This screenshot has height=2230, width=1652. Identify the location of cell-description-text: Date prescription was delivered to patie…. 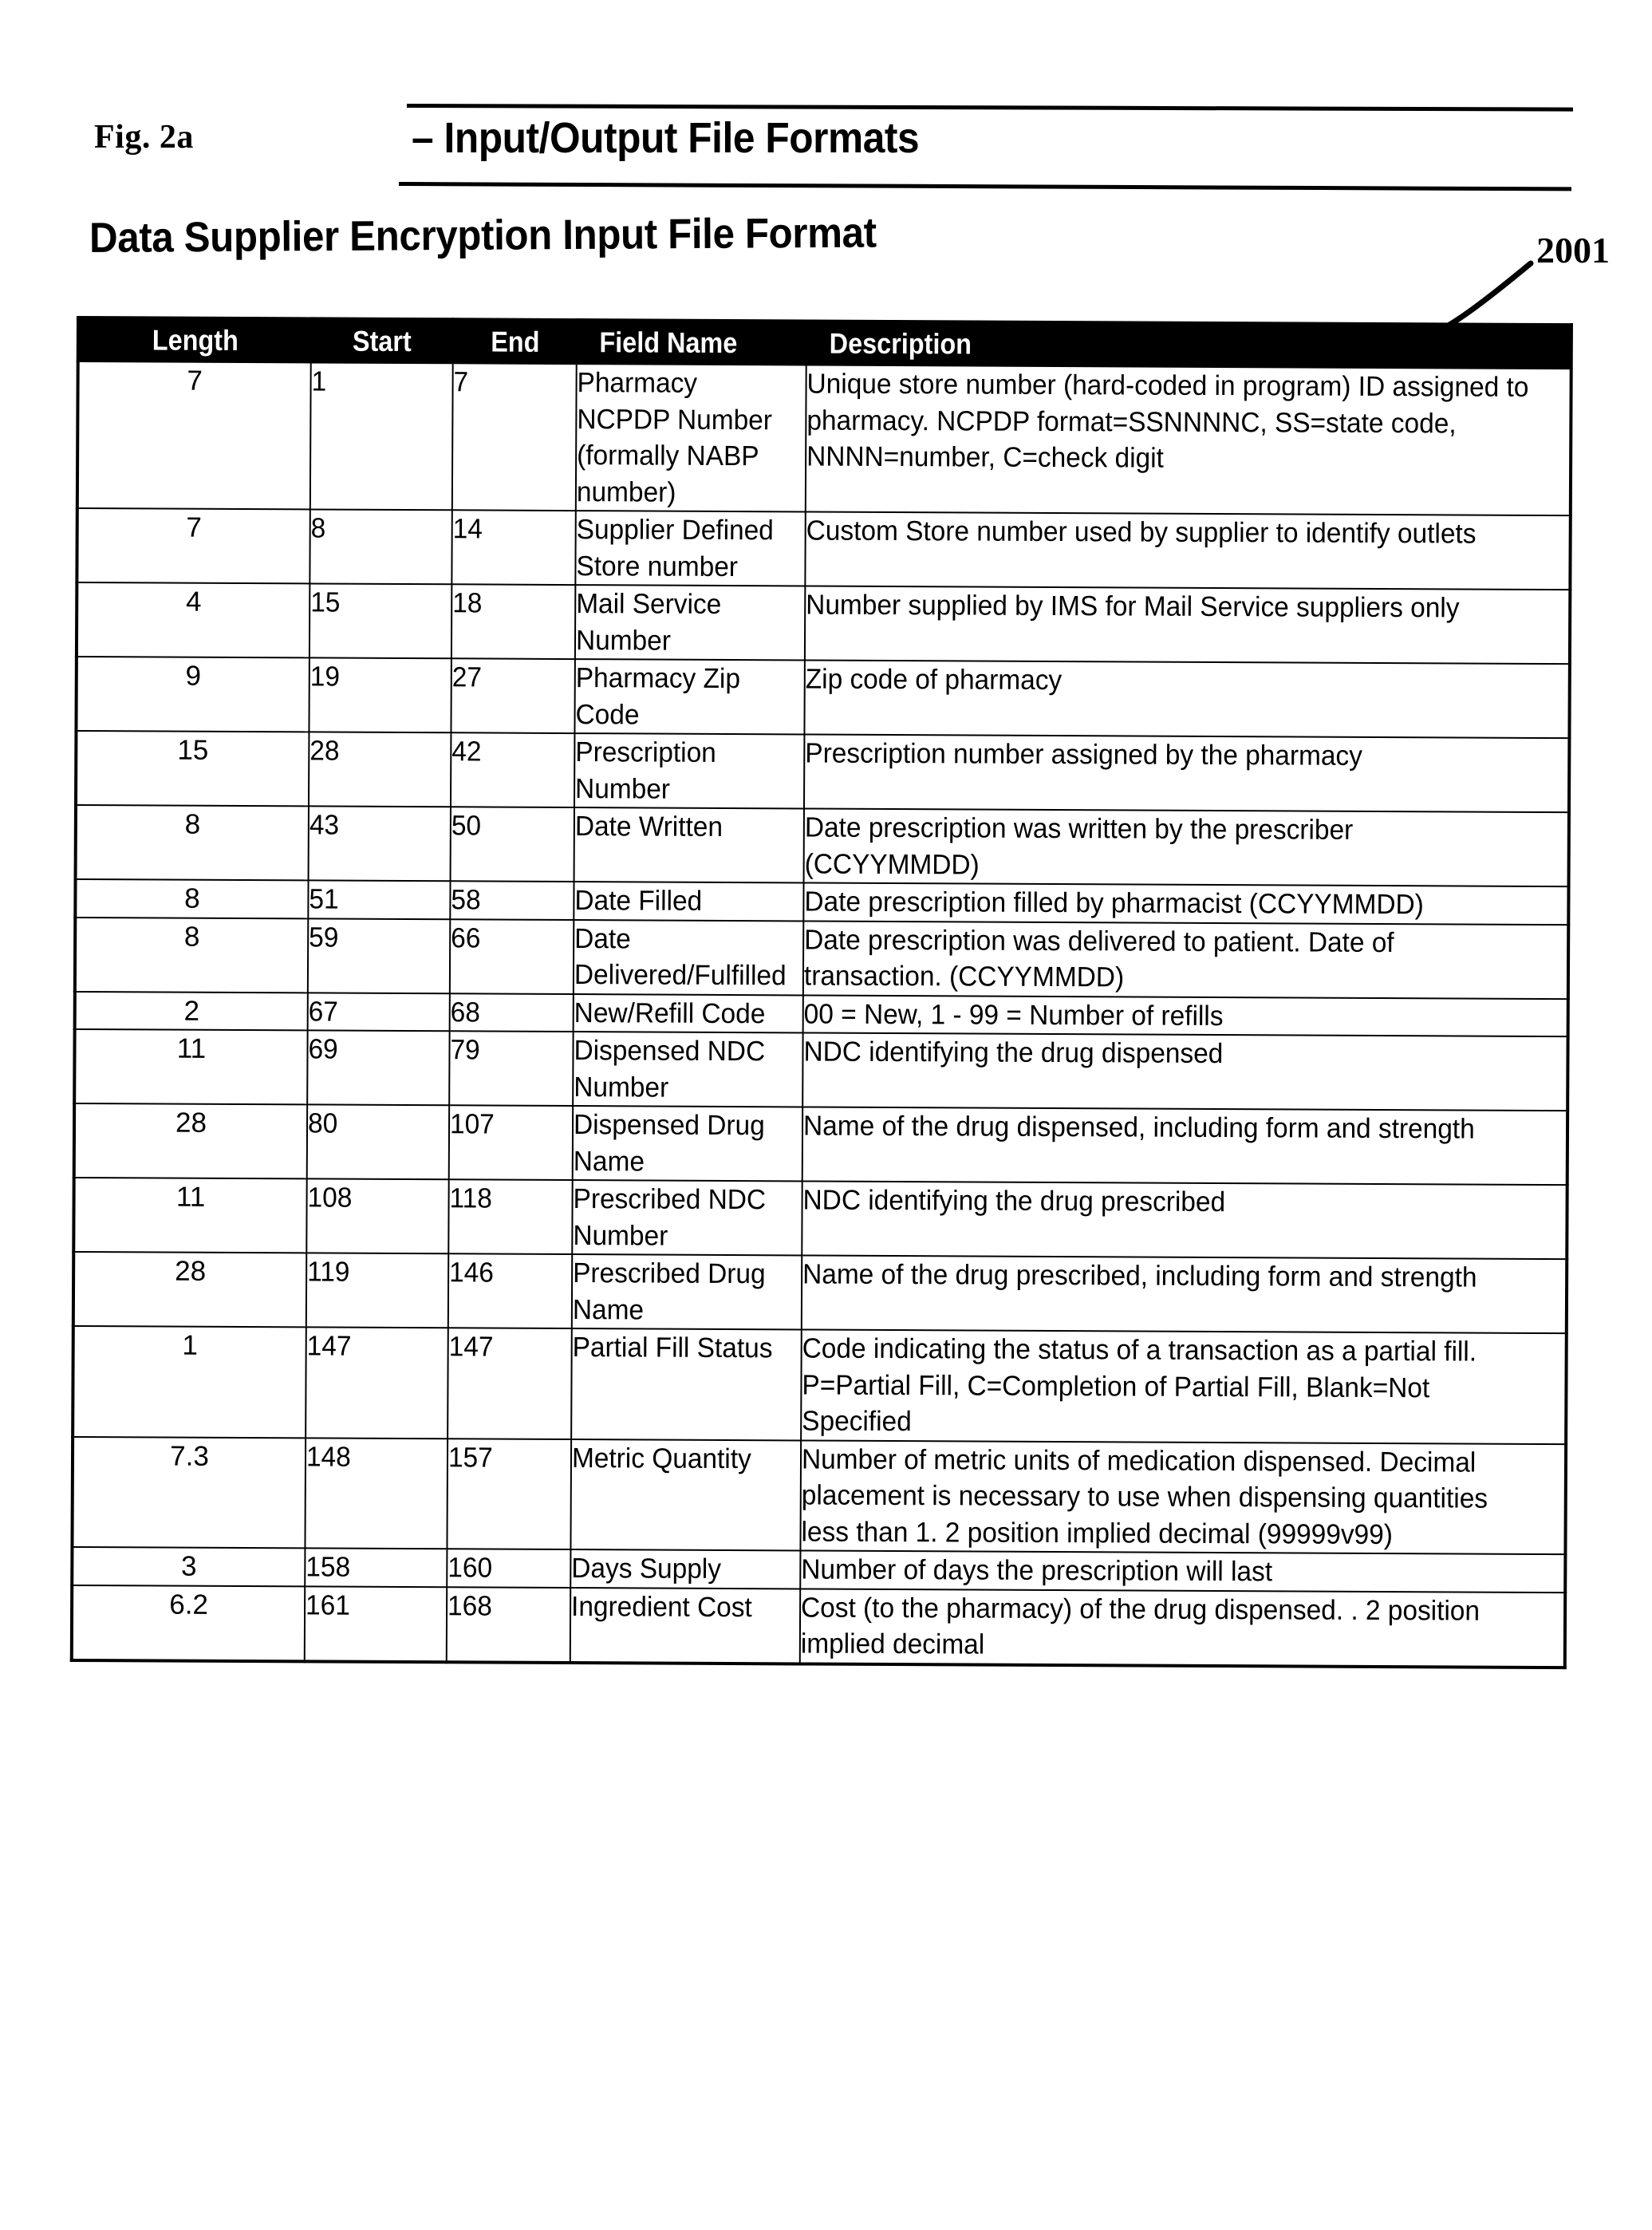
(1098, 958).